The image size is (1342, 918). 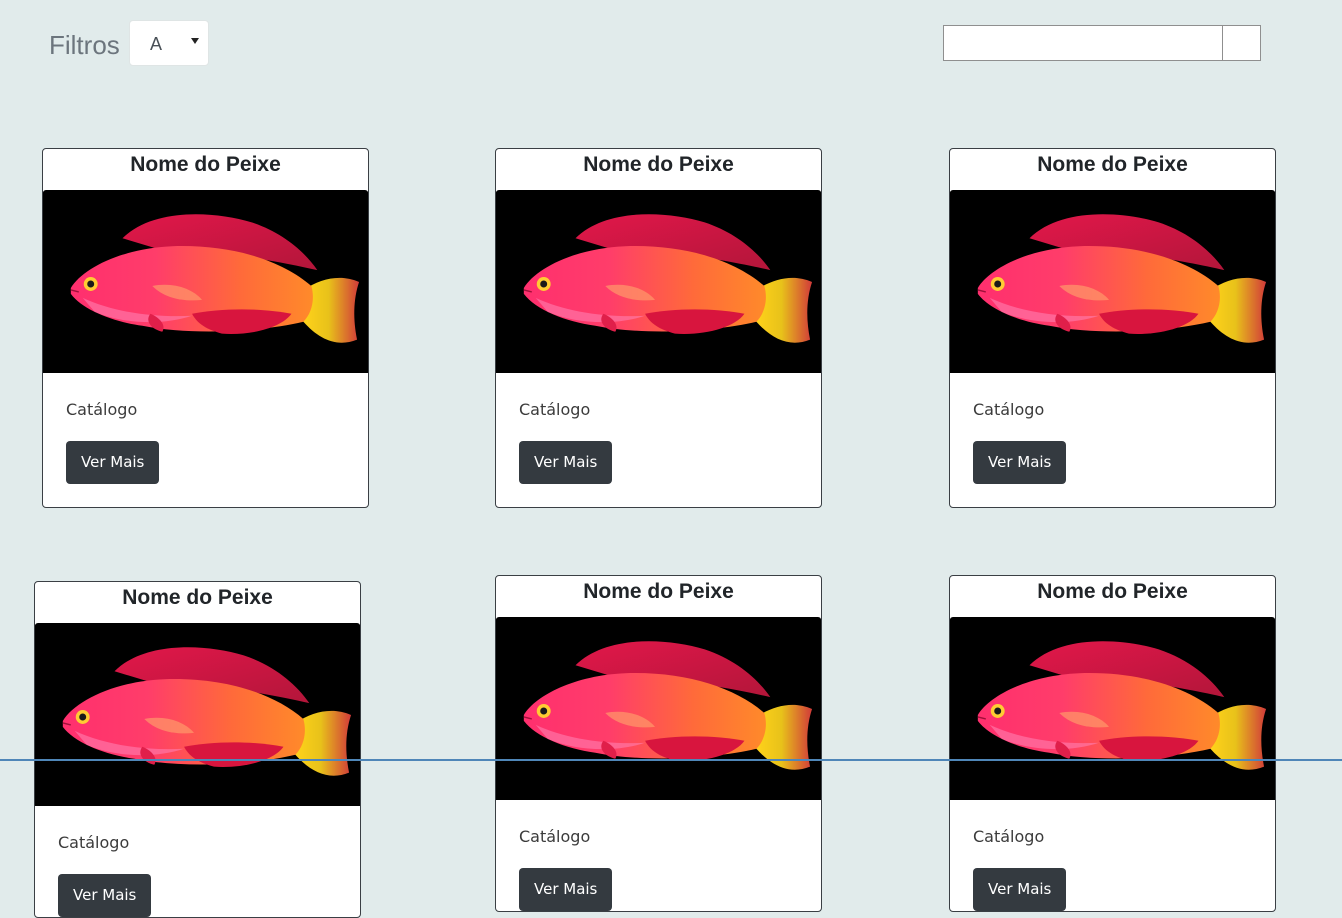 What do you see at coordinates (169, 43) in the screenshot?
I see `filter-select: A` at bounding box center [169, 43].